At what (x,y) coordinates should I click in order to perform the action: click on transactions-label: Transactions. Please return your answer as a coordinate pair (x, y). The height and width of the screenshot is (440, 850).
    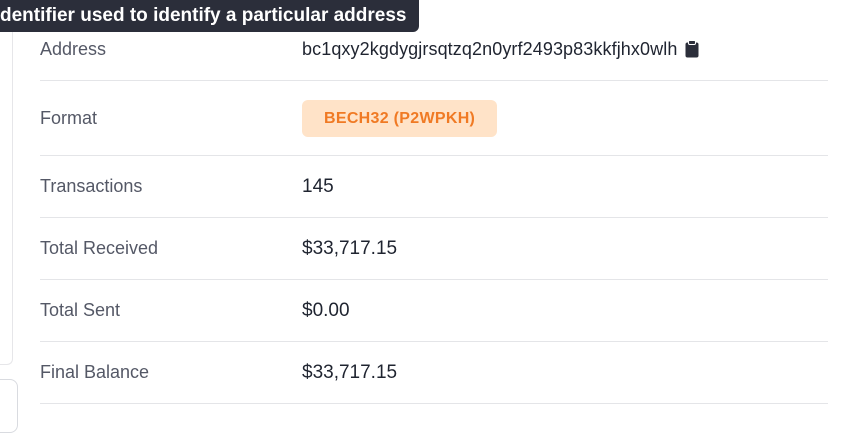
    Looking at the image, I should click on (91, 186).